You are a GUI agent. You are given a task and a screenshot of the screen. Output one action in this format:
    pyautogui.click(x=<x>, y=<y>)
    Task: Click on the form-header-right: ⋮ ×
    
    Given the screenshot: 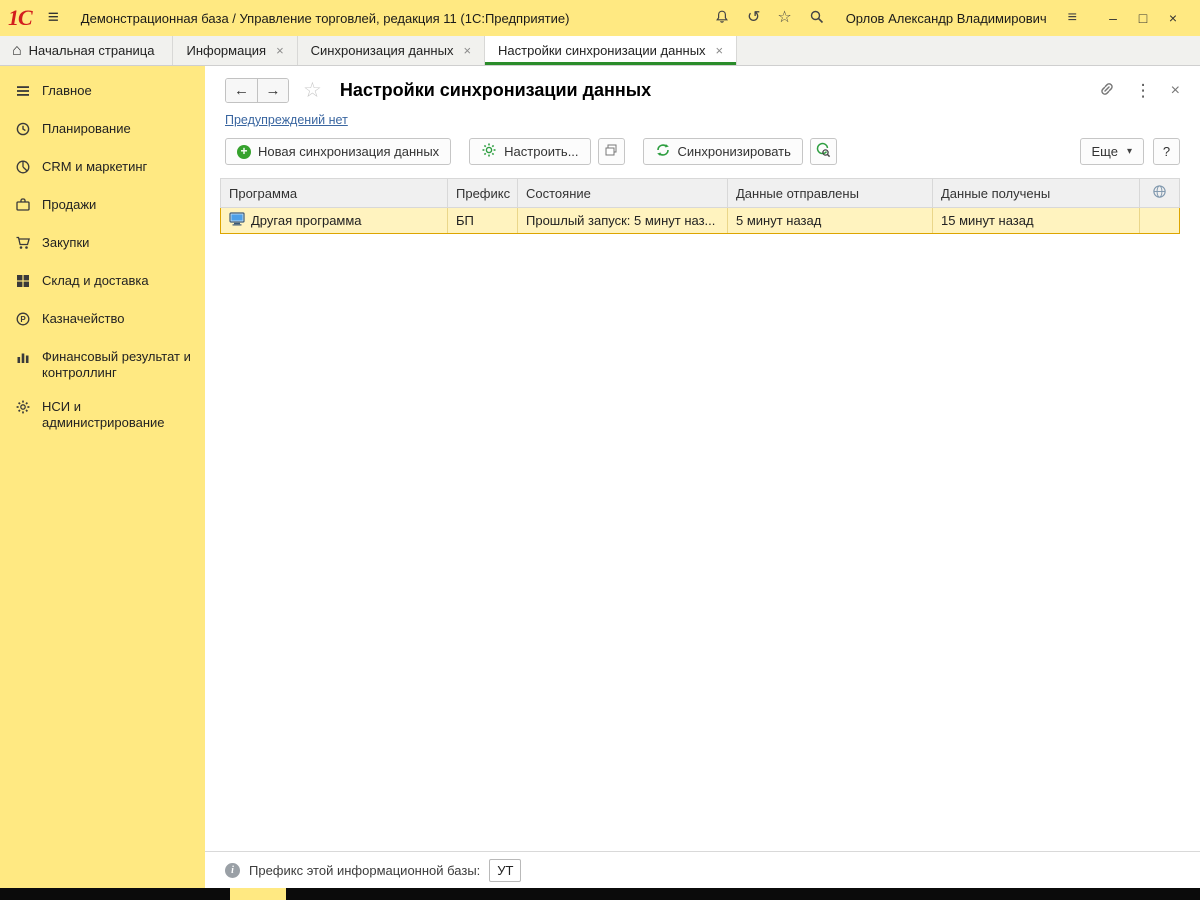 What is the action you would take?
    pyautogui.click(x=1139, y=90)
    